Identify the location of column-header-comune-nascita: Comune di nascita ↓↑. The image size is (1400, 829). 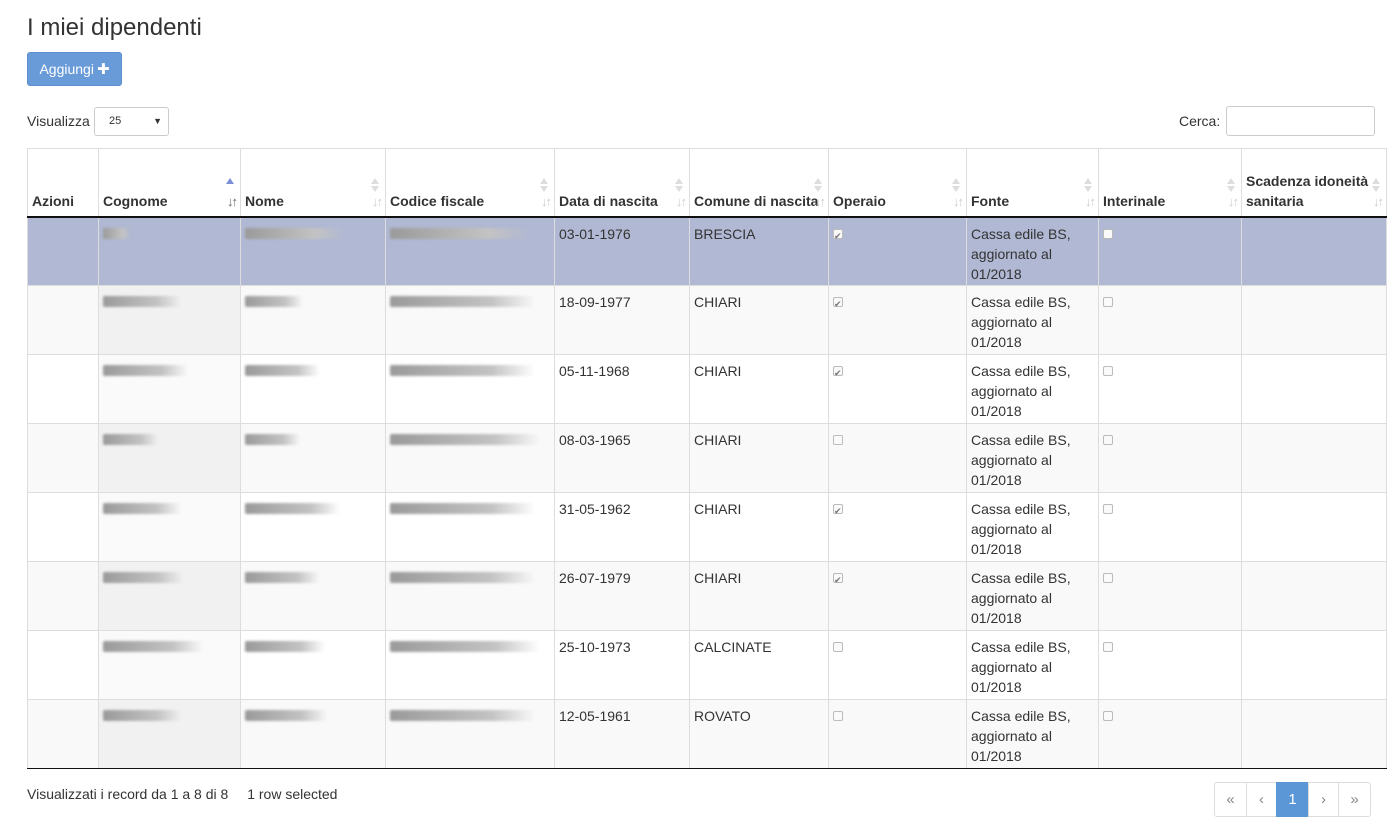
(759, 183).